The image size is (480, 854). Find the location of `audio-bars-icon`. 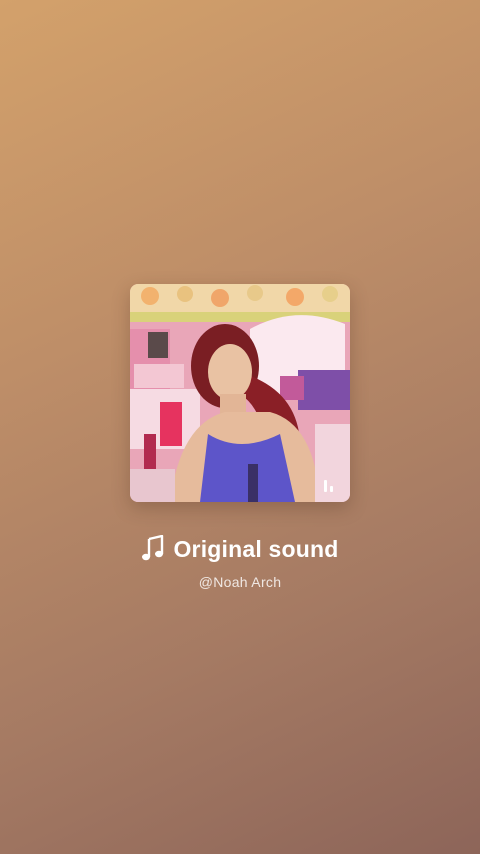

audio-bars-icon is located at coordinates (331, 484).